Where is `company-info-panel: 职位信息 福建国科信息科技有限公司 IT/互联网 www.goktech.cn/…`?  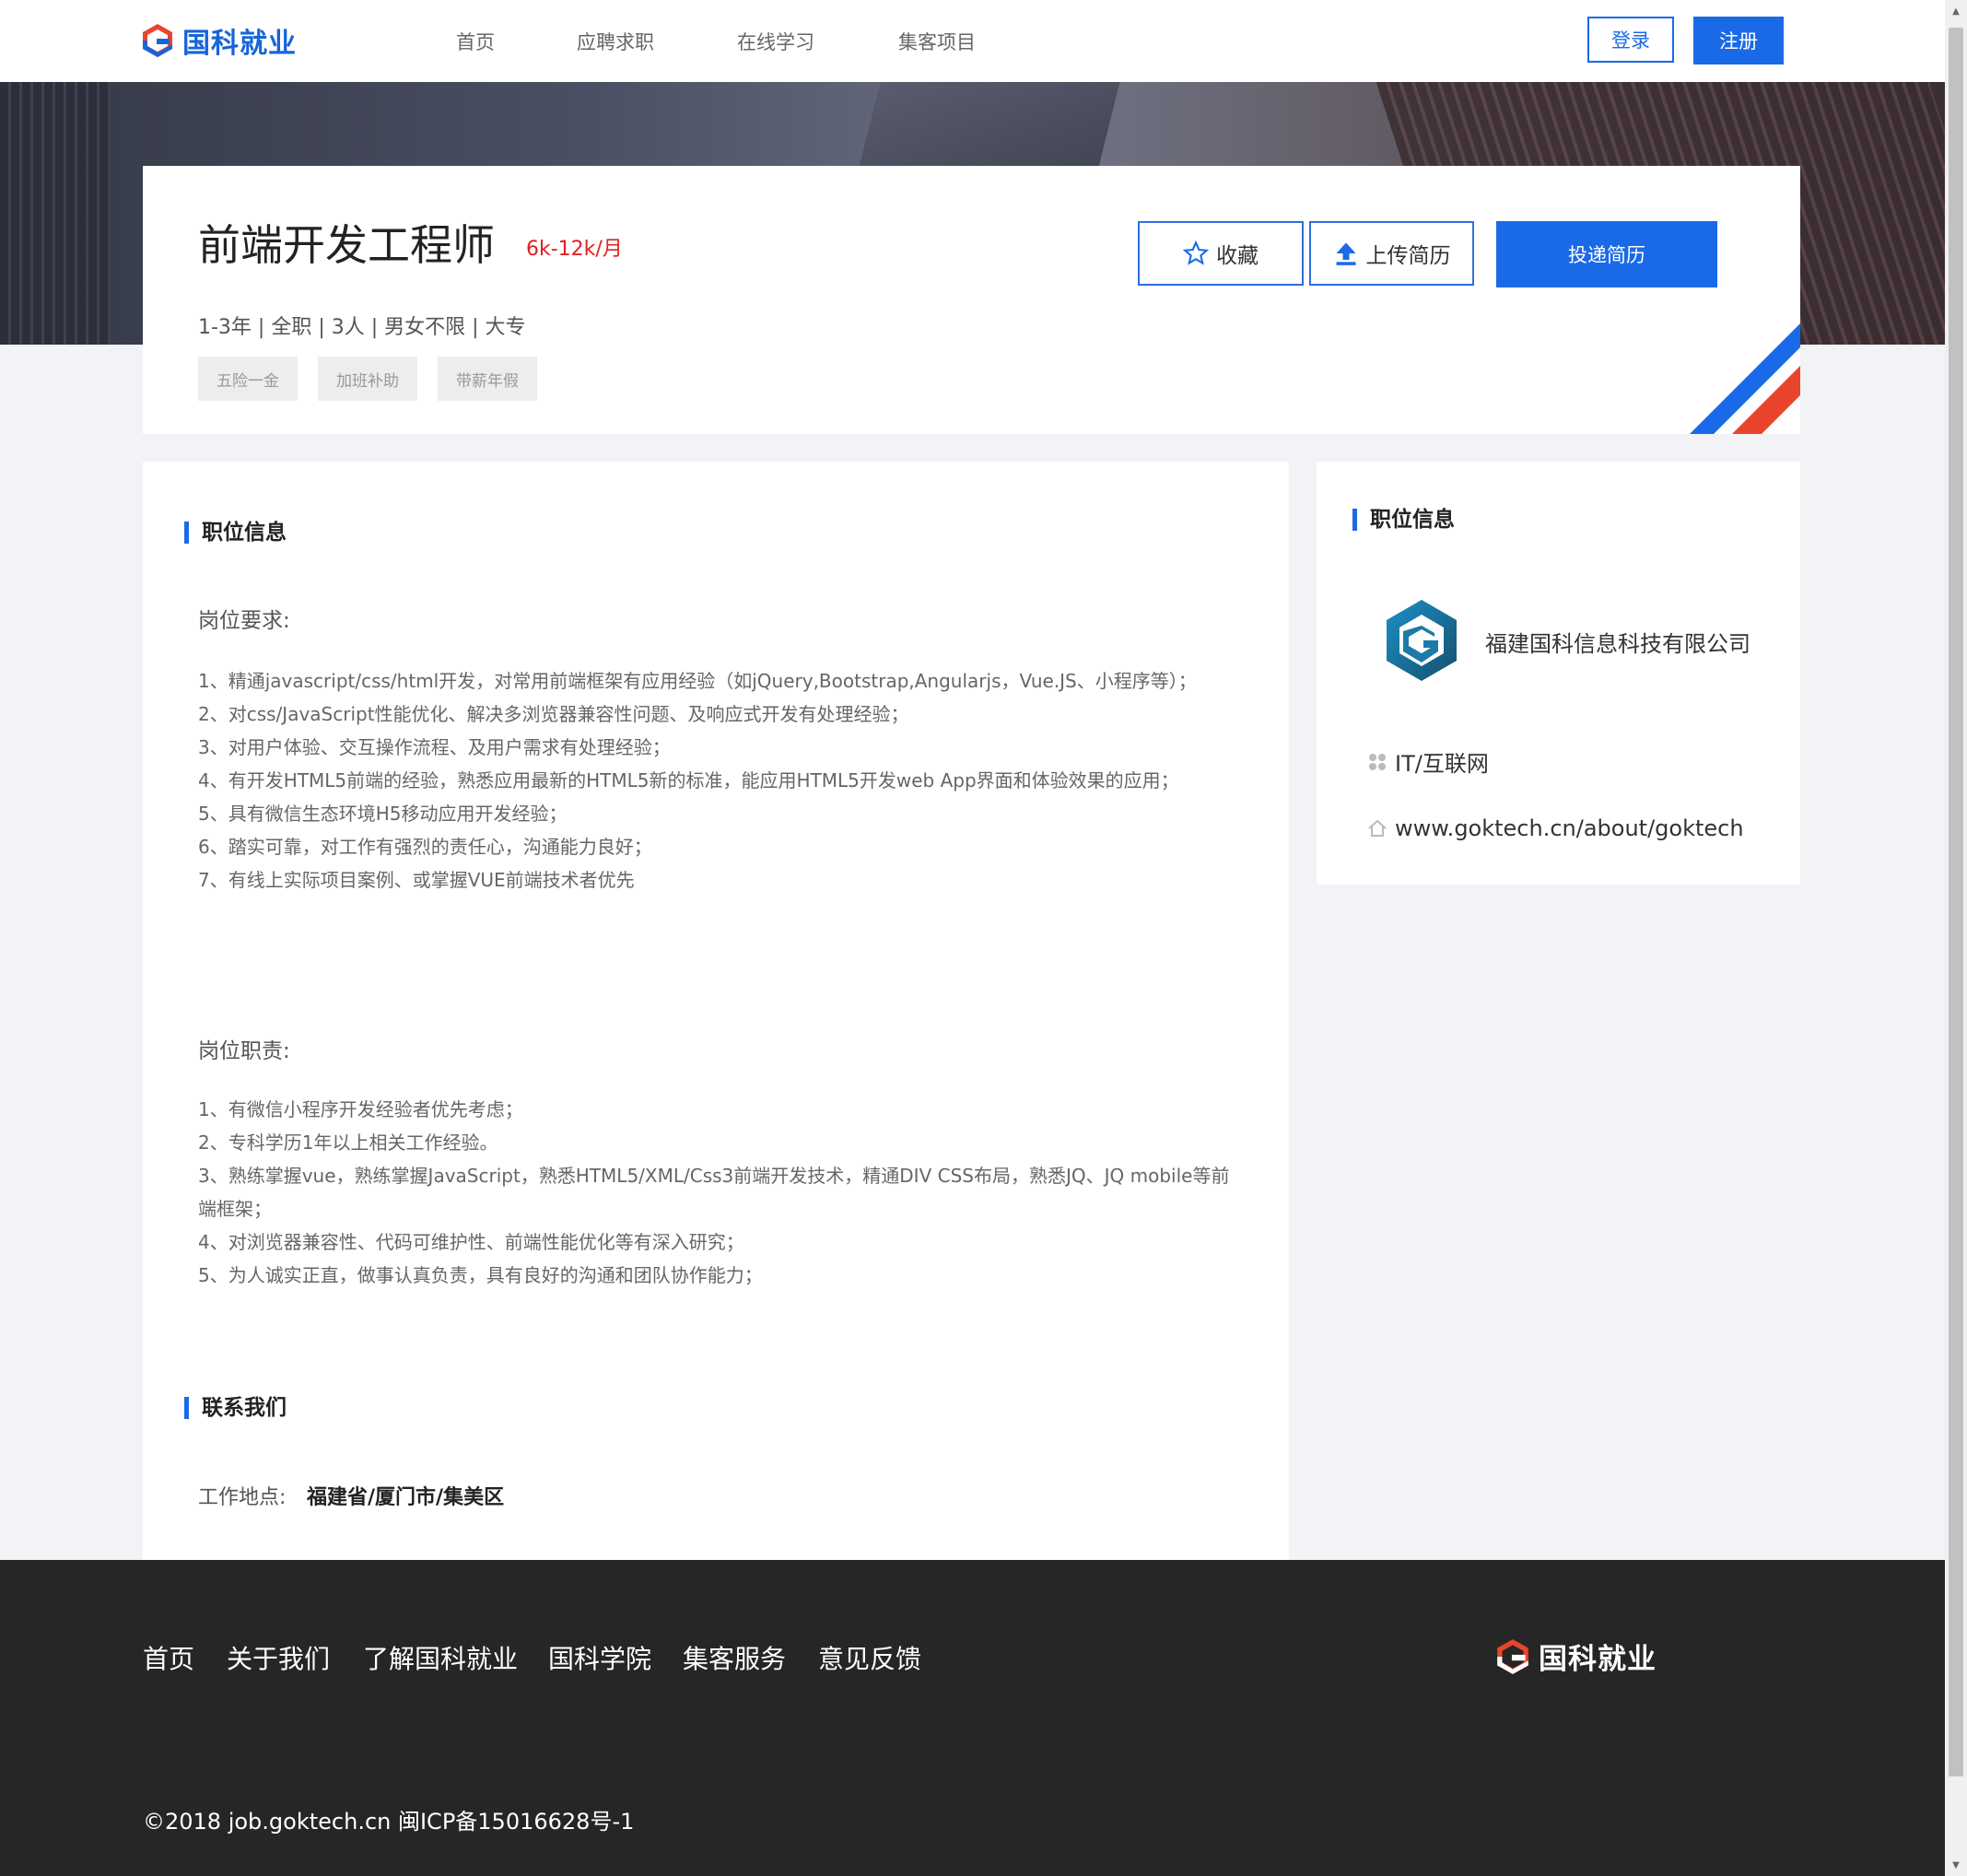
company-info-panel: 职位信息 福建国科信息科技有限公司 IT/互联网 www.goktech.cn/… is located at coordinates (1558, 673).